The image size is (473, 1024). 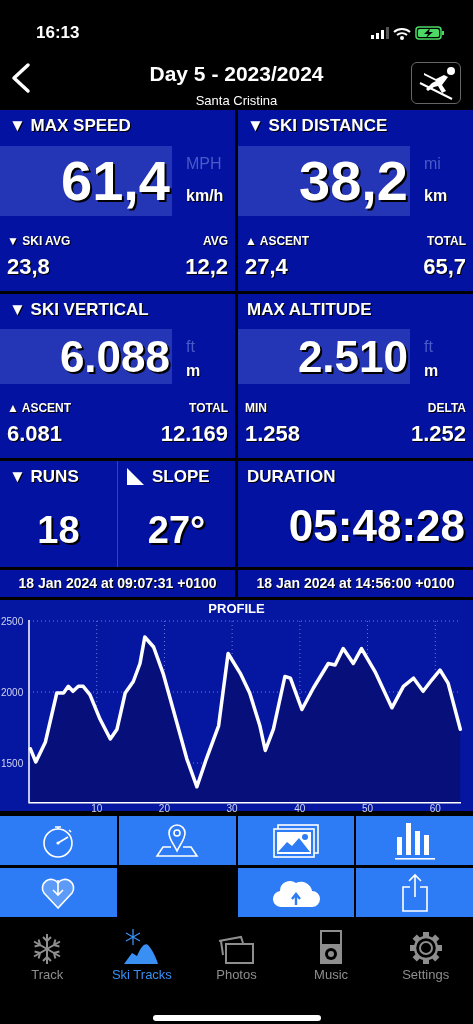 I want to click on tab-item: Photos, so click(x=236, y=953).